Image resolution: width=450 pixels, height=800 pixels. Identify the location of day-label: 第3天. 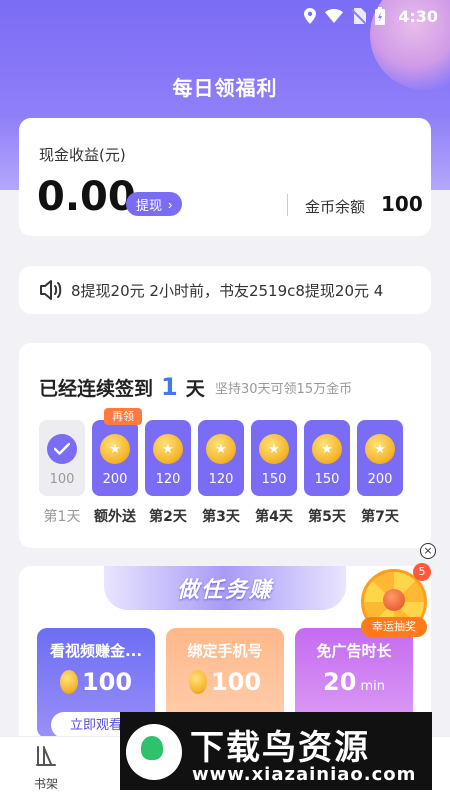
(221, 517).